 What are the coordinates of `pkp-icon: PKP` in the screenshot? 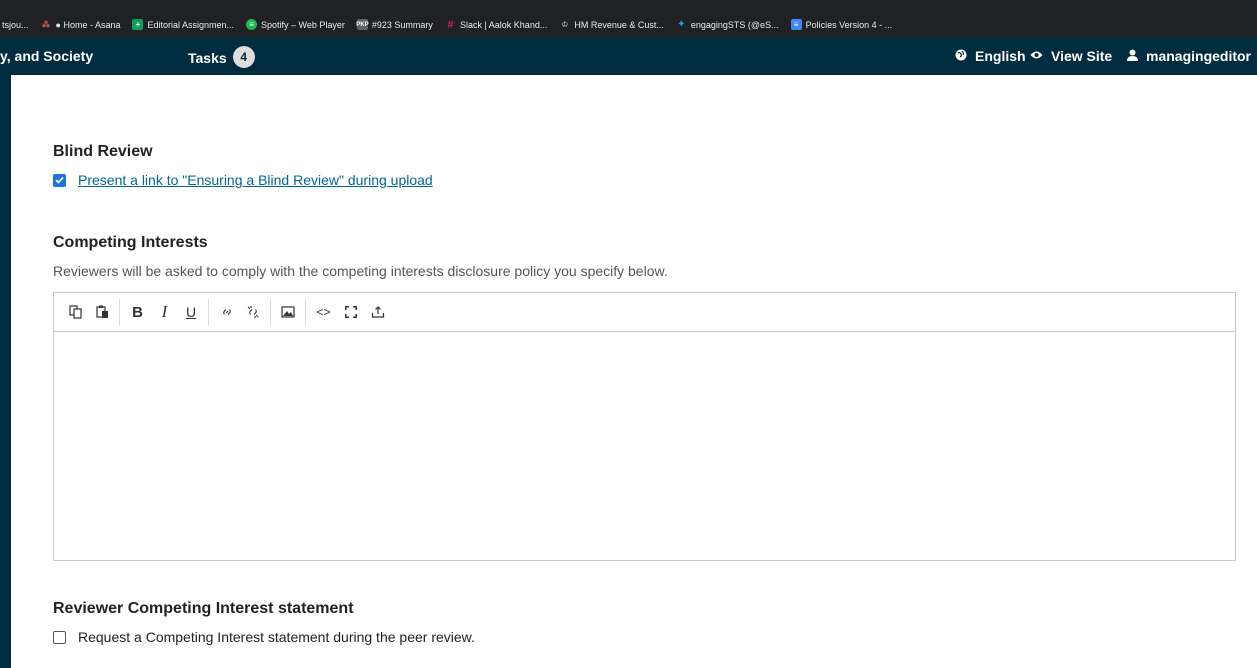 It's located at (362, 24).